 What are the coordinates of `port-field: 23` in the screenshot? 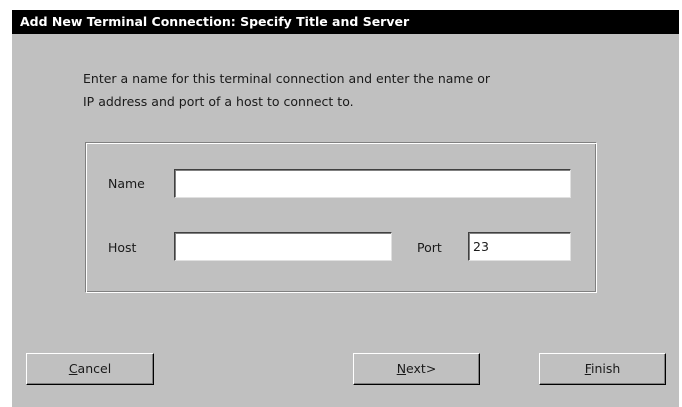 It's located at (519, 246).